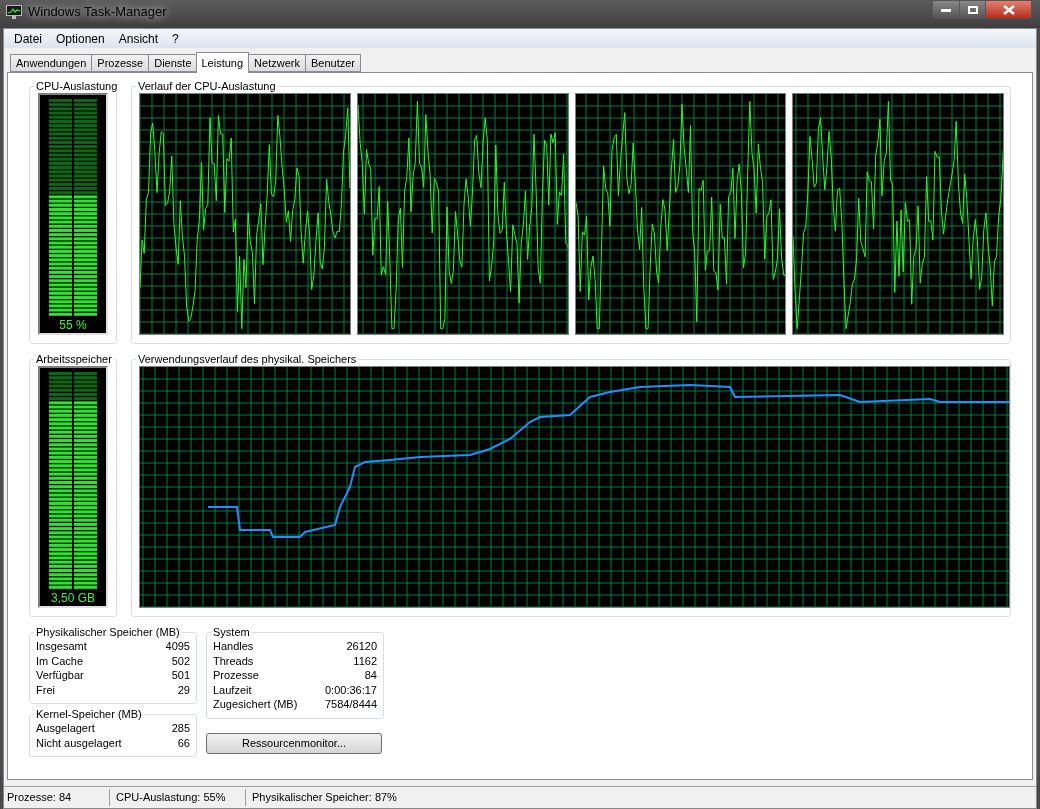 Image resolution: width=1040 pixels, height=809 pixels. Describe the element at coordinates (60, 660) in the screenshot. I see `stat-label: Im Cache` at that location.